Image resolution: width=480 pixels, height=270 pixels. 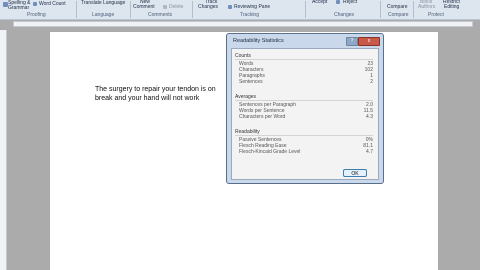 I want to click on document-line: break and your hand will not work, so click(x=147, y=98).